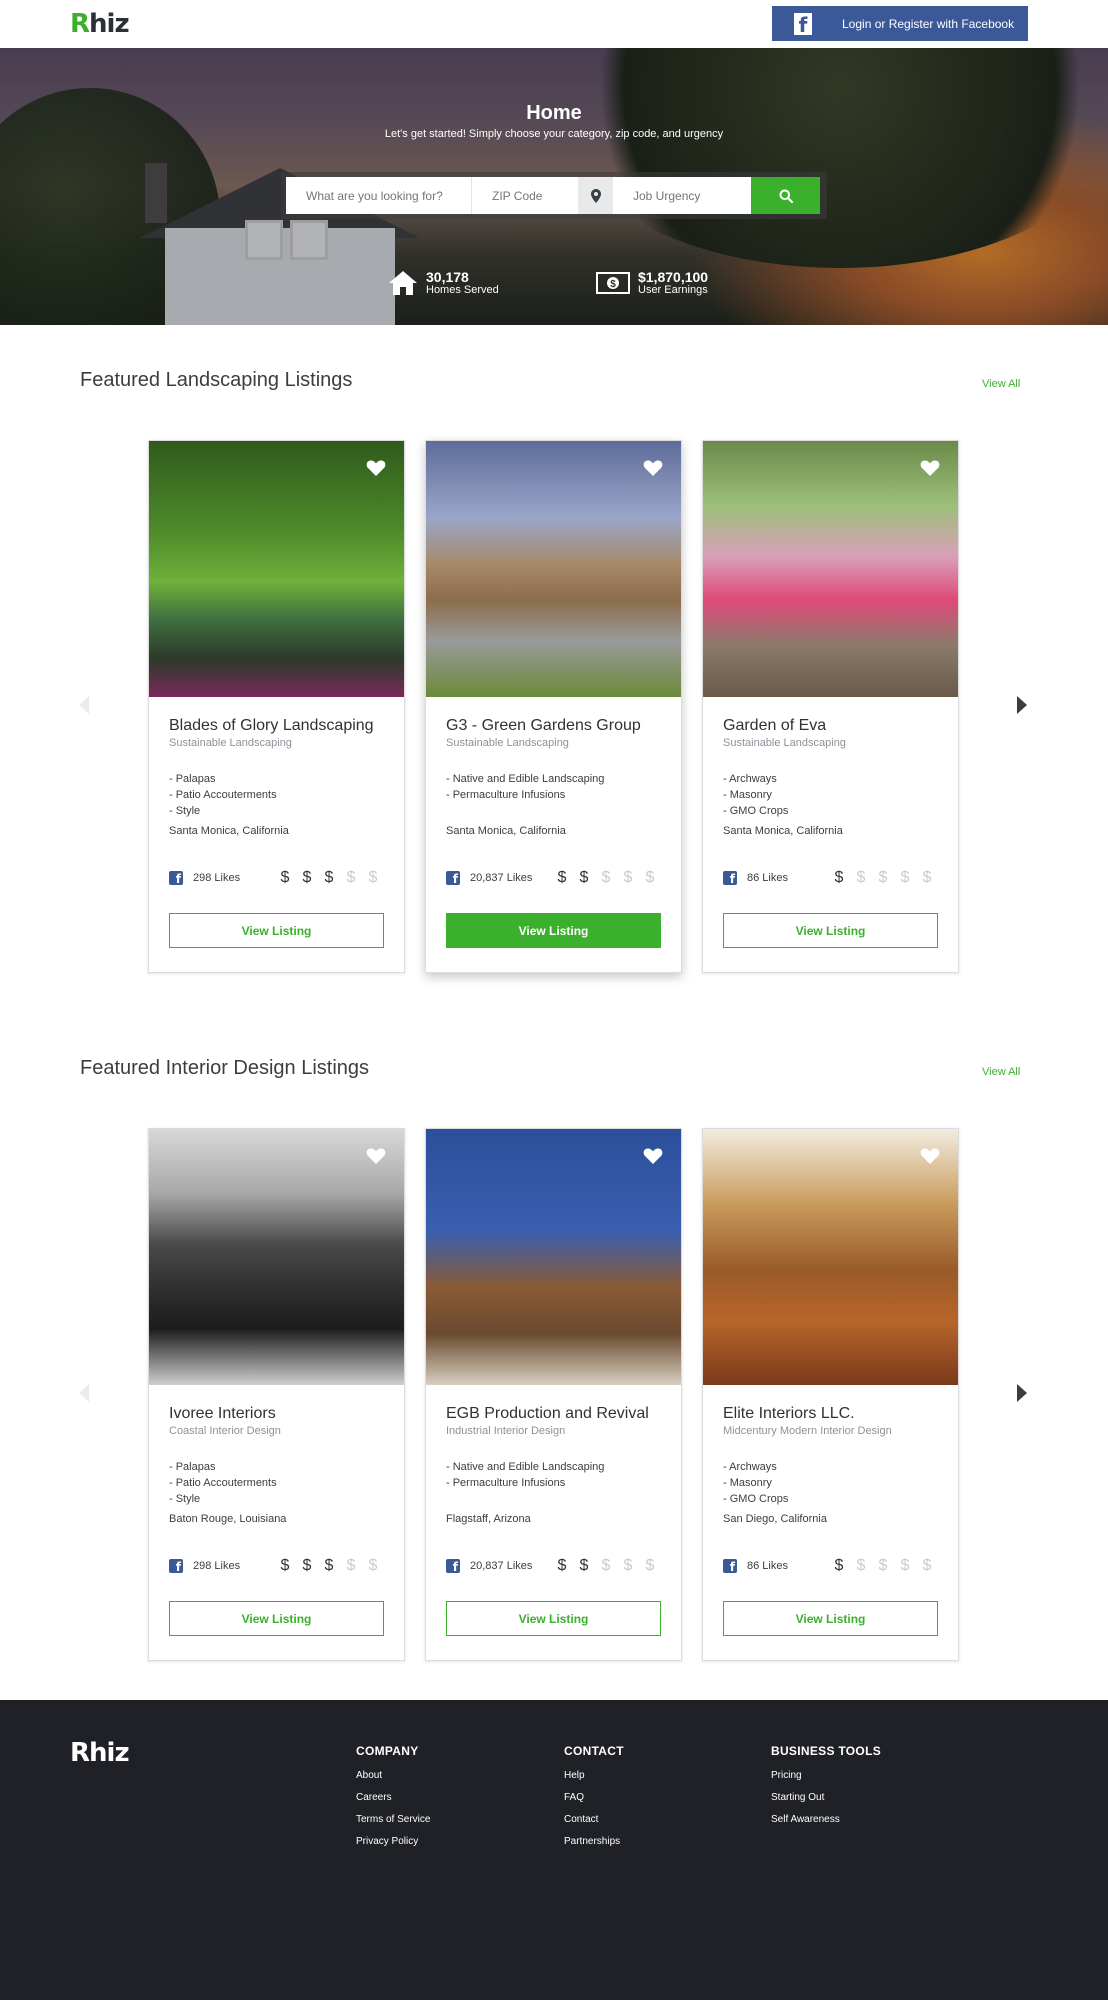  Describe the element at coordinates (279, 1414) in the screenshot. I see `listing-name: Ivoree Interiors` at that location.